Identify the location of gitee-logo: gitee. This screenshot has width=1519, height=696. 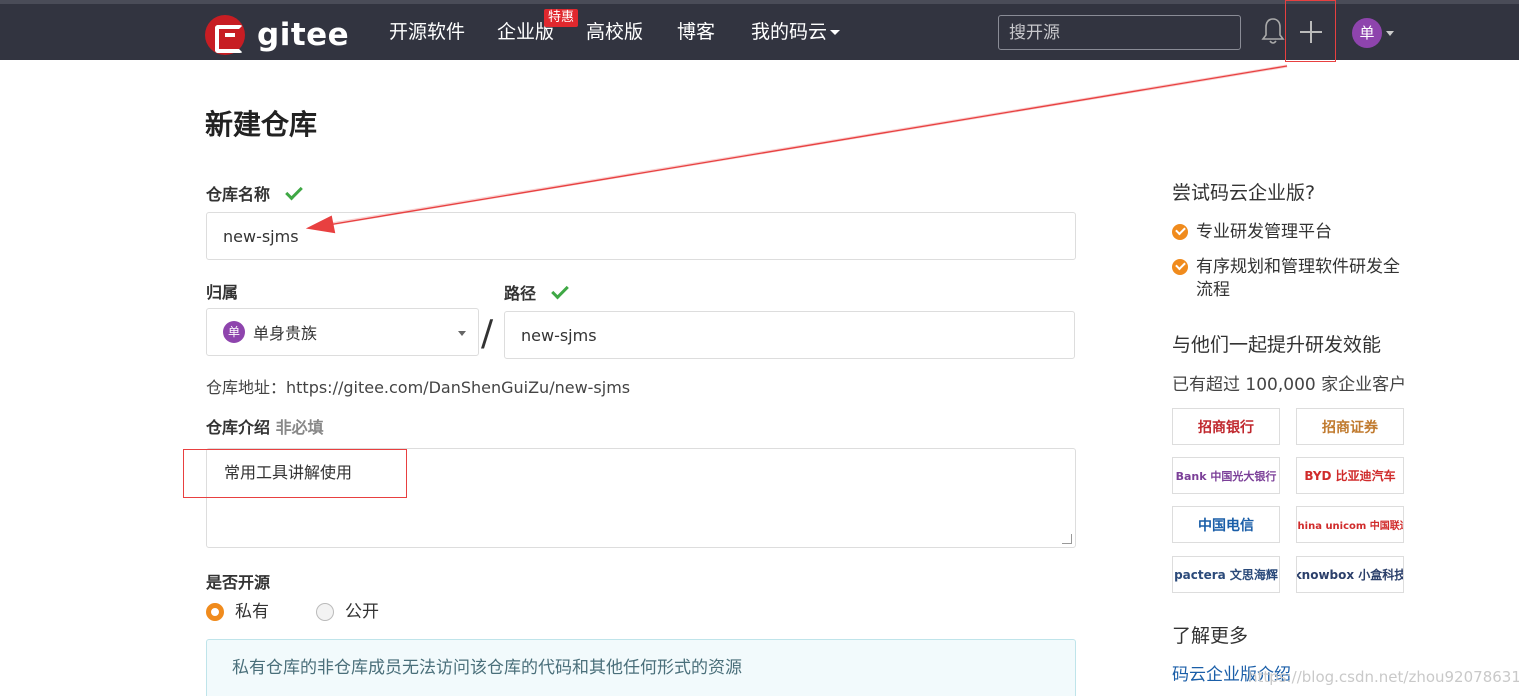
(277, 35).